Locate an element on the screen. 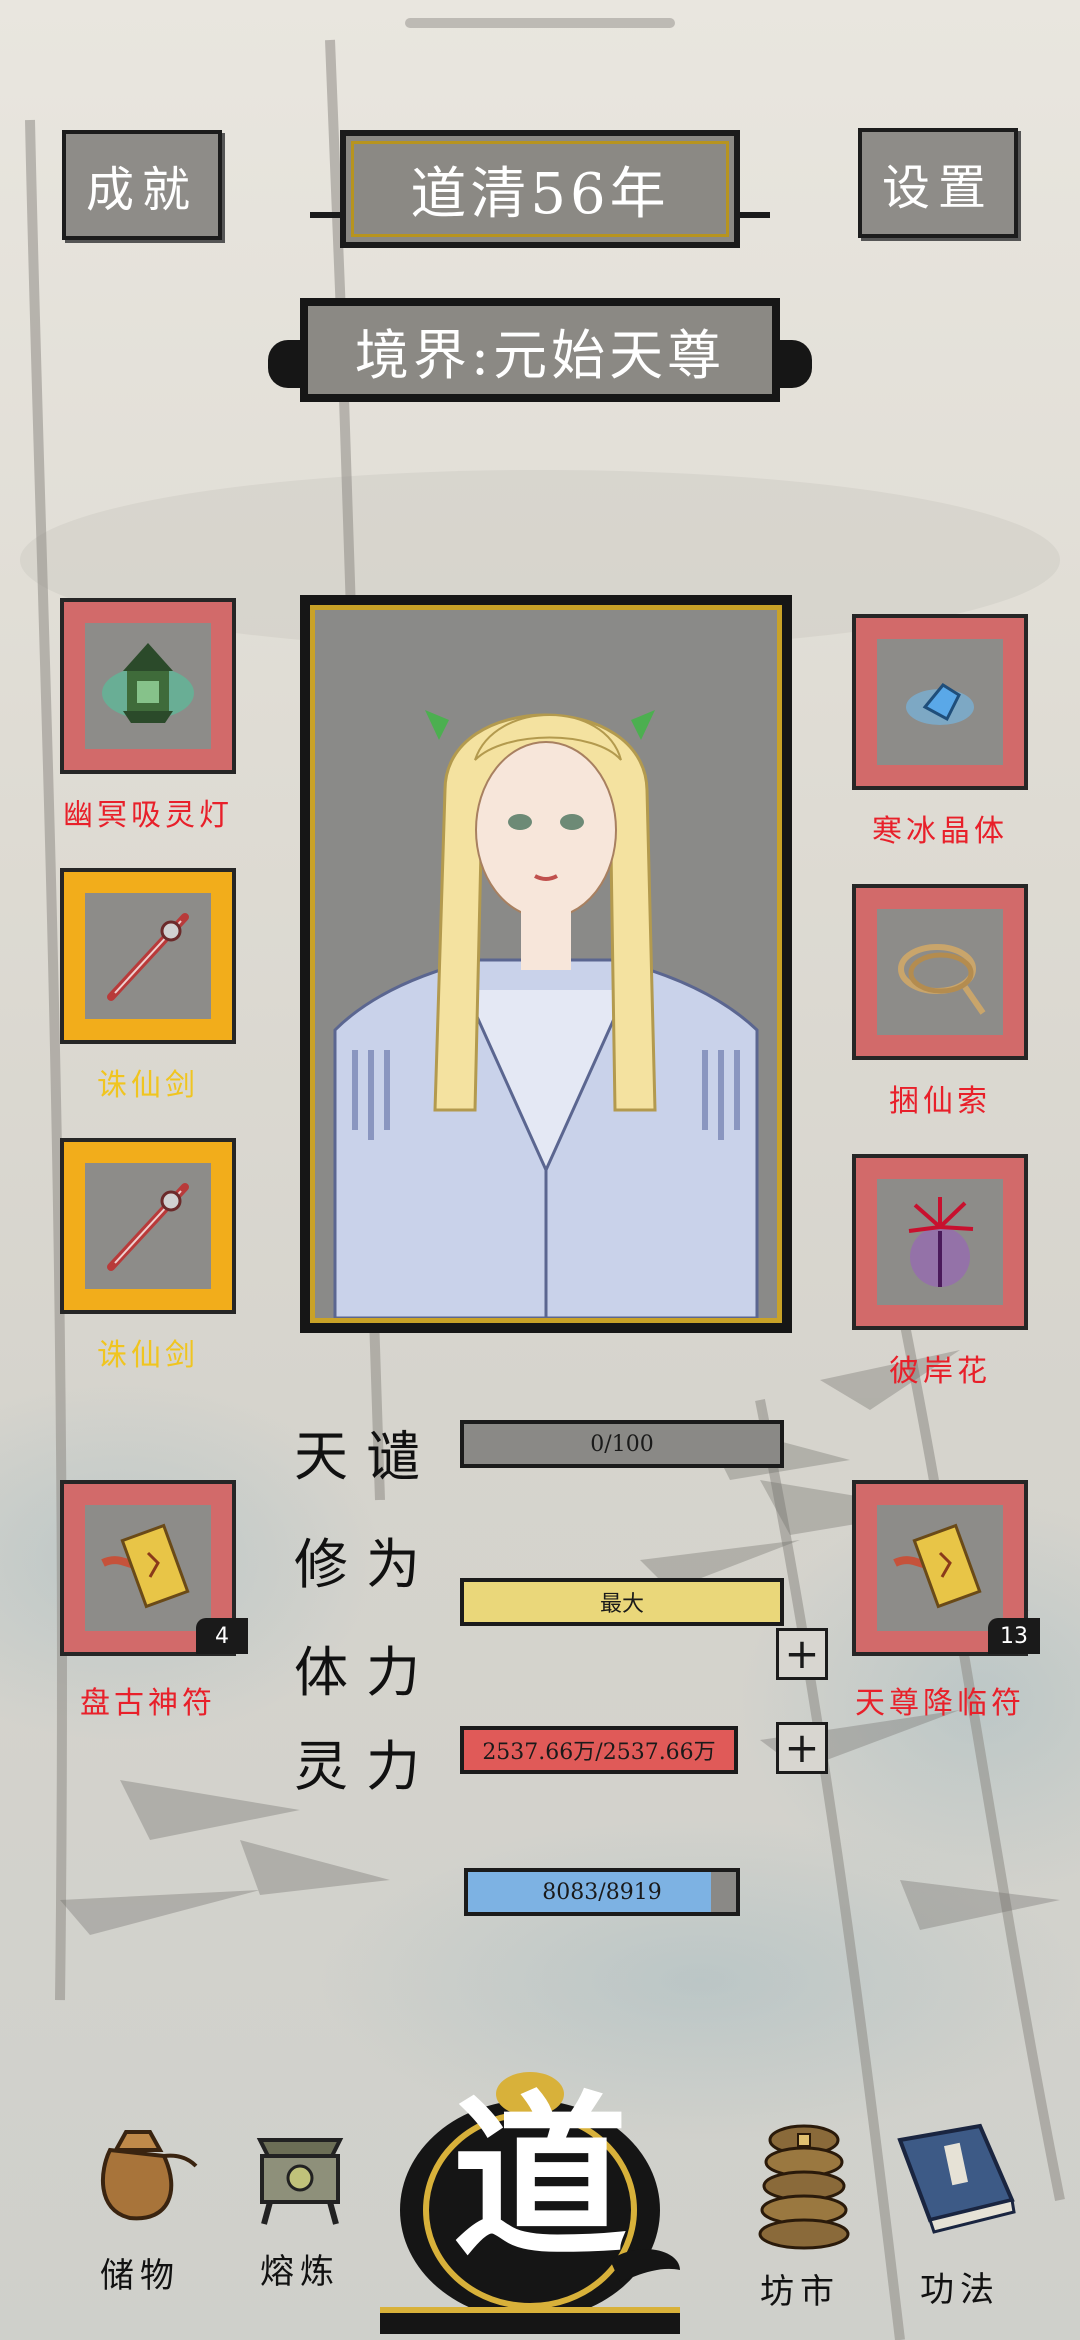 The image size is (1080, 2340). heavenly-punishment-bar: 0/100 is located at coordinates (622, 1444).